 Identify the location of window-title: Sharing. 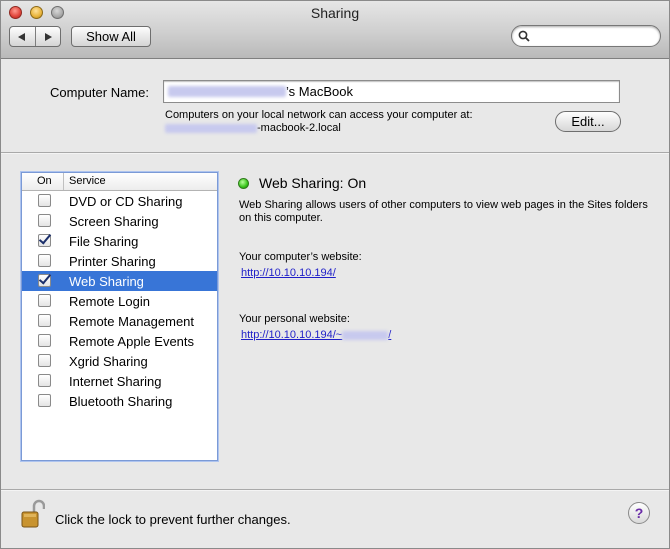
(335, 13).